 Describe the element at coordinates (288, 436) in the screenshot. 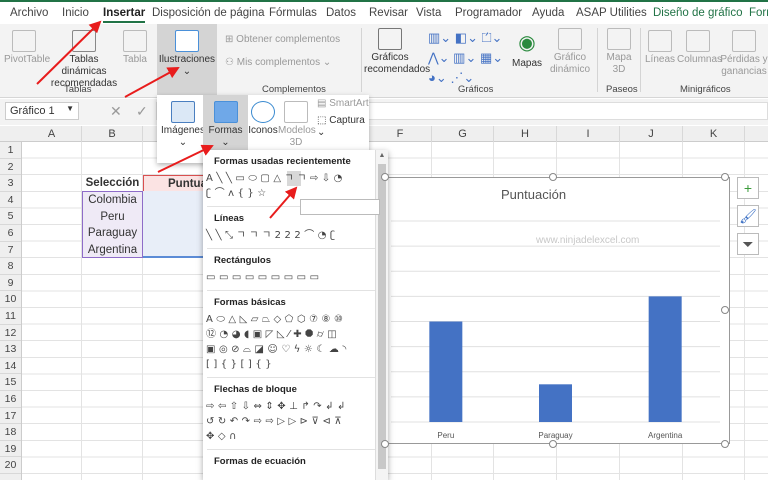

I see `shape-row: ✥◇∩` at that location.